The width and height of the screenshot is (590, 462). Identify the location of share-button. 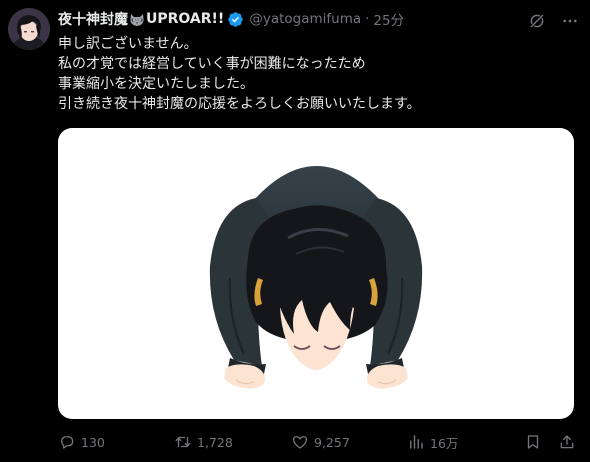
(567, 442).